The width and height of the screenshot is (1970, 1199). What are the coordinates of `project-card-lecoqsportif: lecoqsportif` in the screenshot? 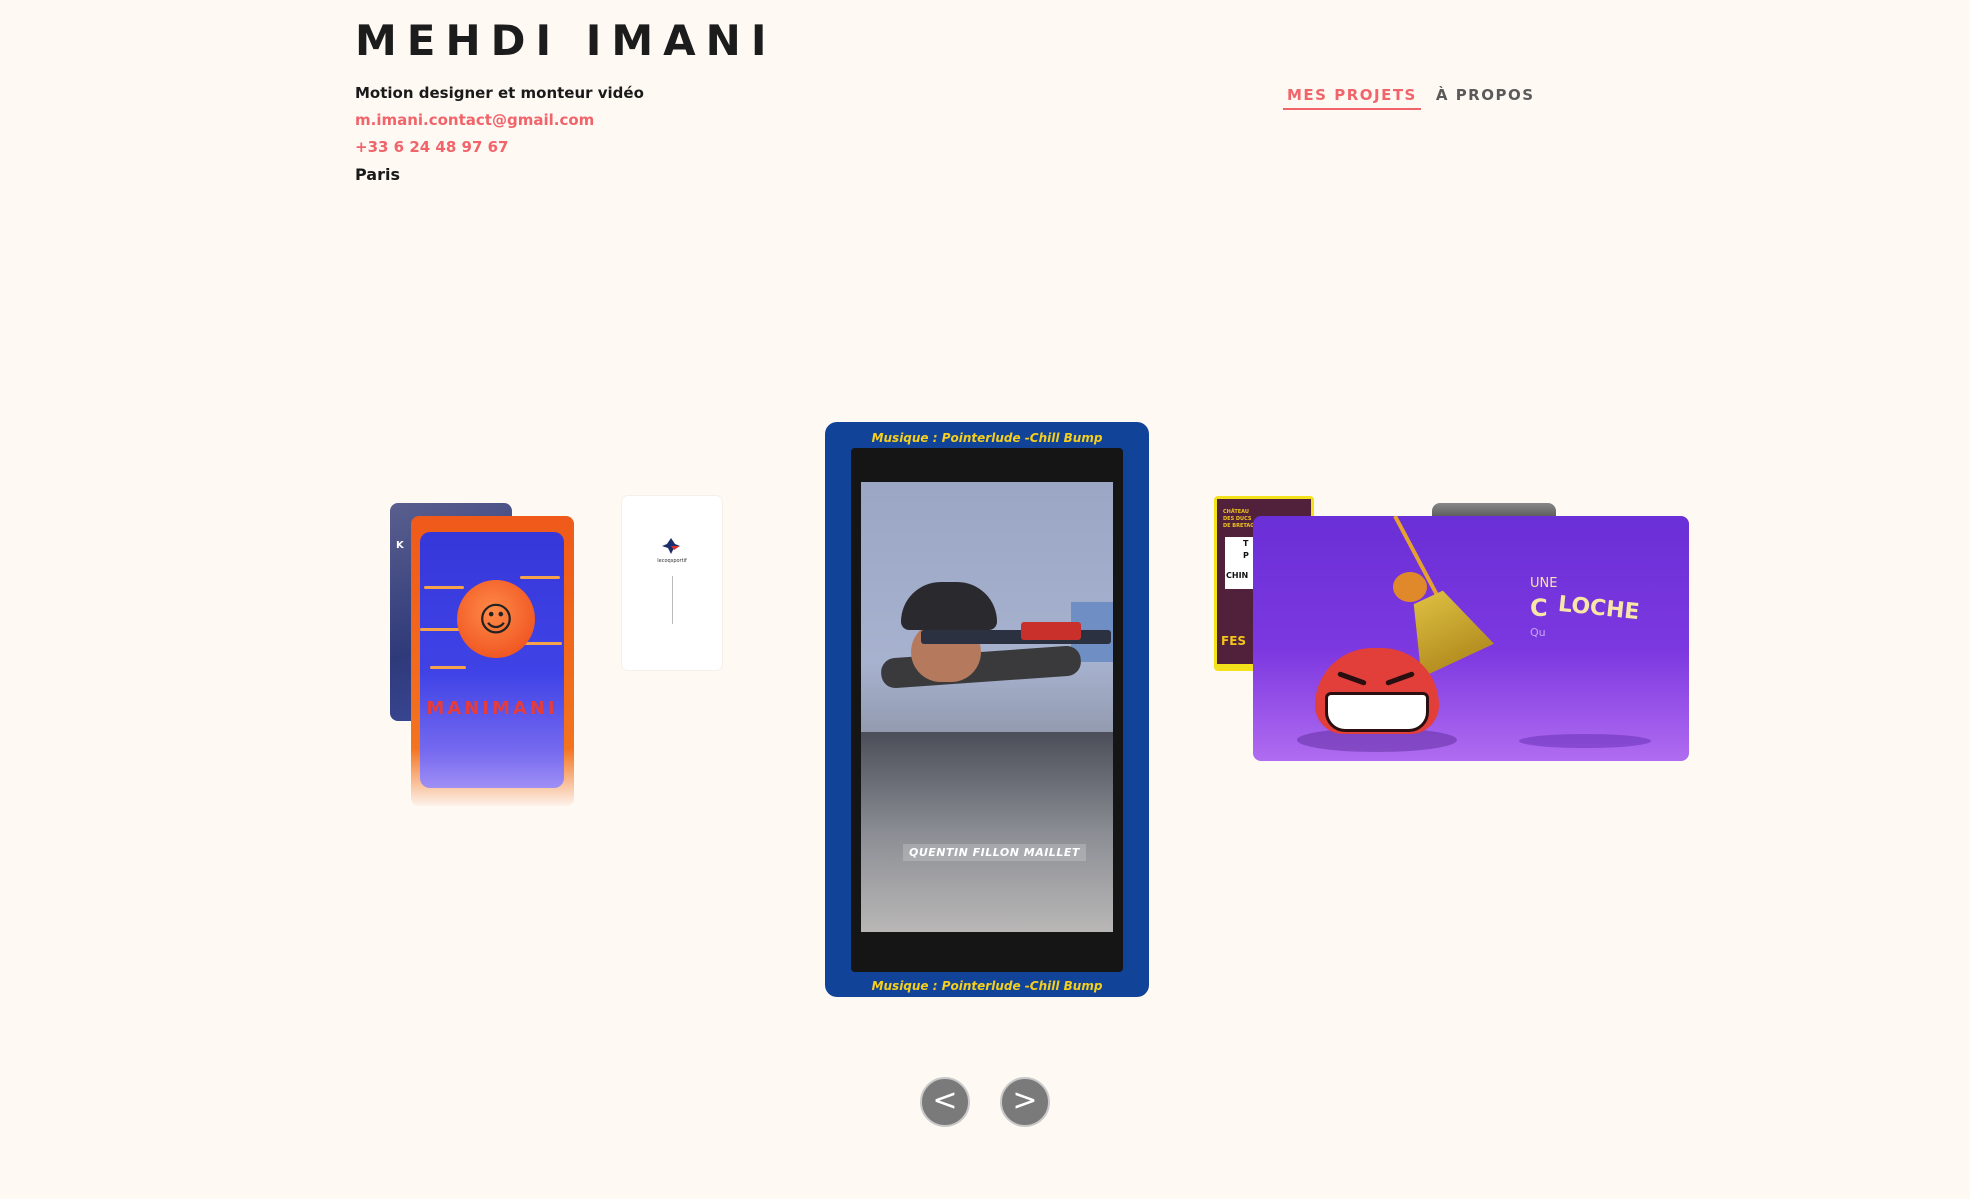 It's located at (672, 583).